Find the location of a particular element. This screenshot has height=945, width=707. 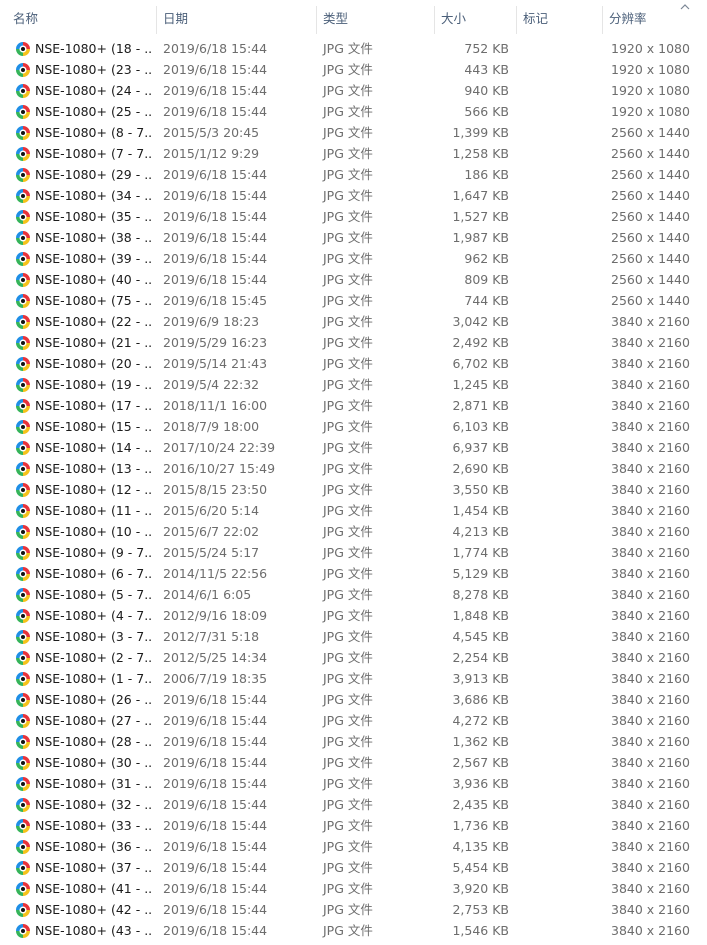

file-size: 6,937 KB is located at coordinates (480, 447).